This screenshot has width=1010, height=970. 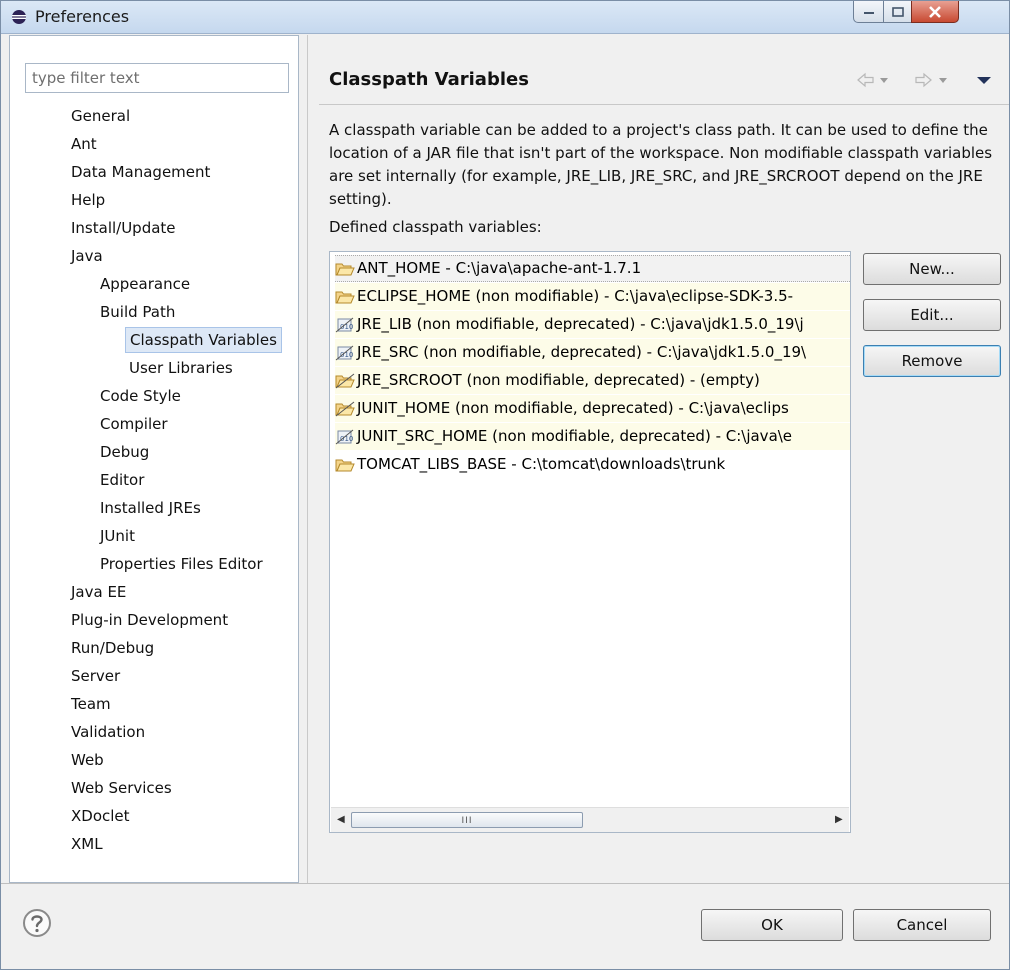 I want to click on tree-item-editor: Editor, so click(x=122, y=480).